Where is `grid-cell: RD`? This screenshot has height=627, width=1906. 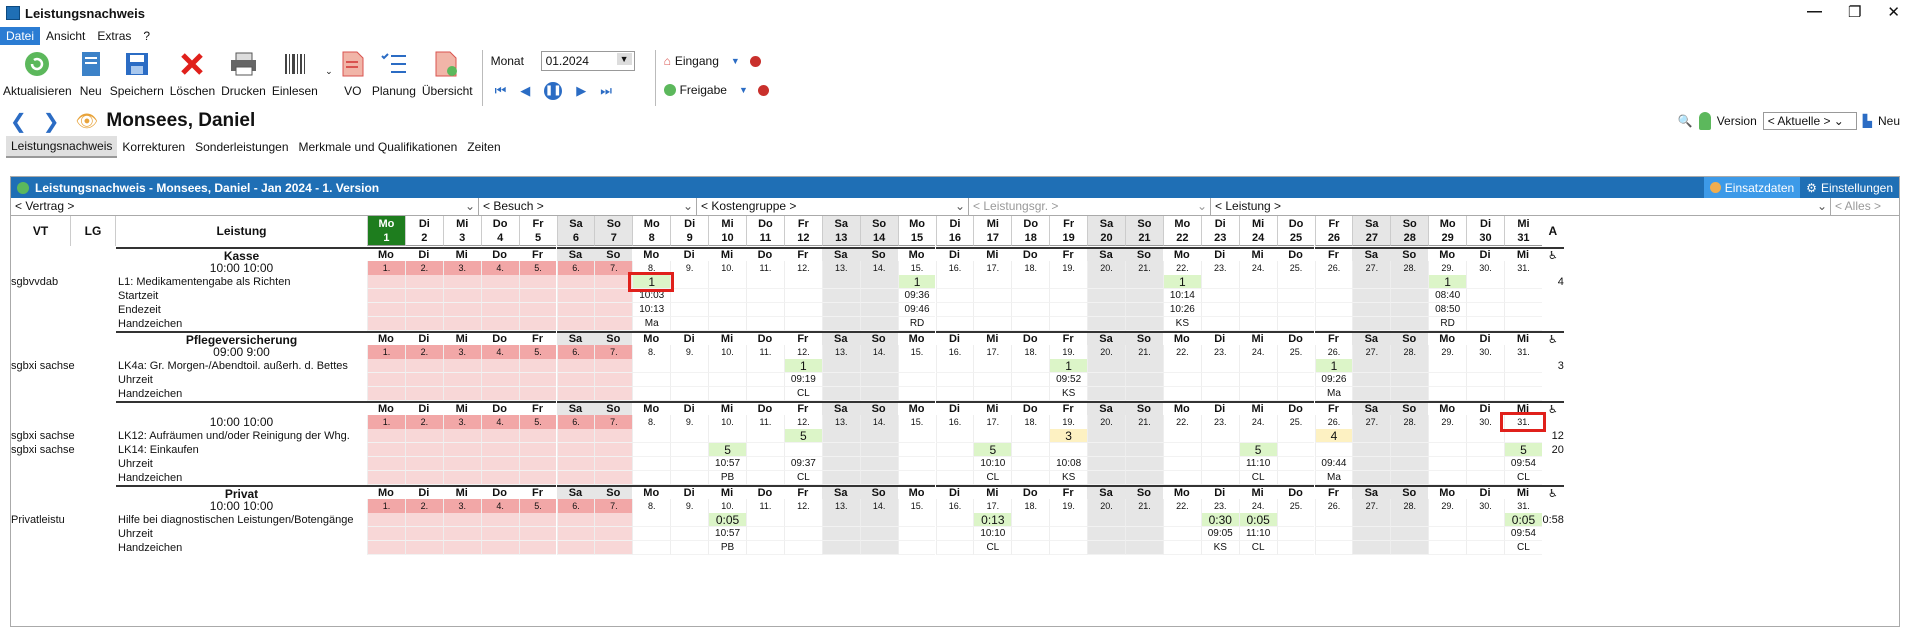 grid-cell: RD is located at coordinates (916, 324).